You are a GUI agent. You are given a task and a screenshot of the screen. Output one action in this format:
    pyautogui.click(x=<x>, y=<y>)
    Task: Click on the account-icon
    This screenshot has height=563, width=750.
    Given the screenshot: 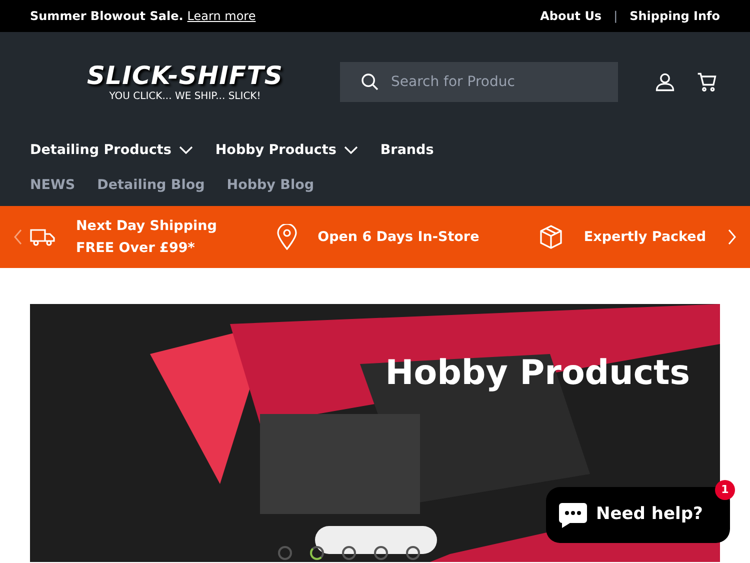 What is the action you would take?
    pyautogui.click(x=665, y=82)
    